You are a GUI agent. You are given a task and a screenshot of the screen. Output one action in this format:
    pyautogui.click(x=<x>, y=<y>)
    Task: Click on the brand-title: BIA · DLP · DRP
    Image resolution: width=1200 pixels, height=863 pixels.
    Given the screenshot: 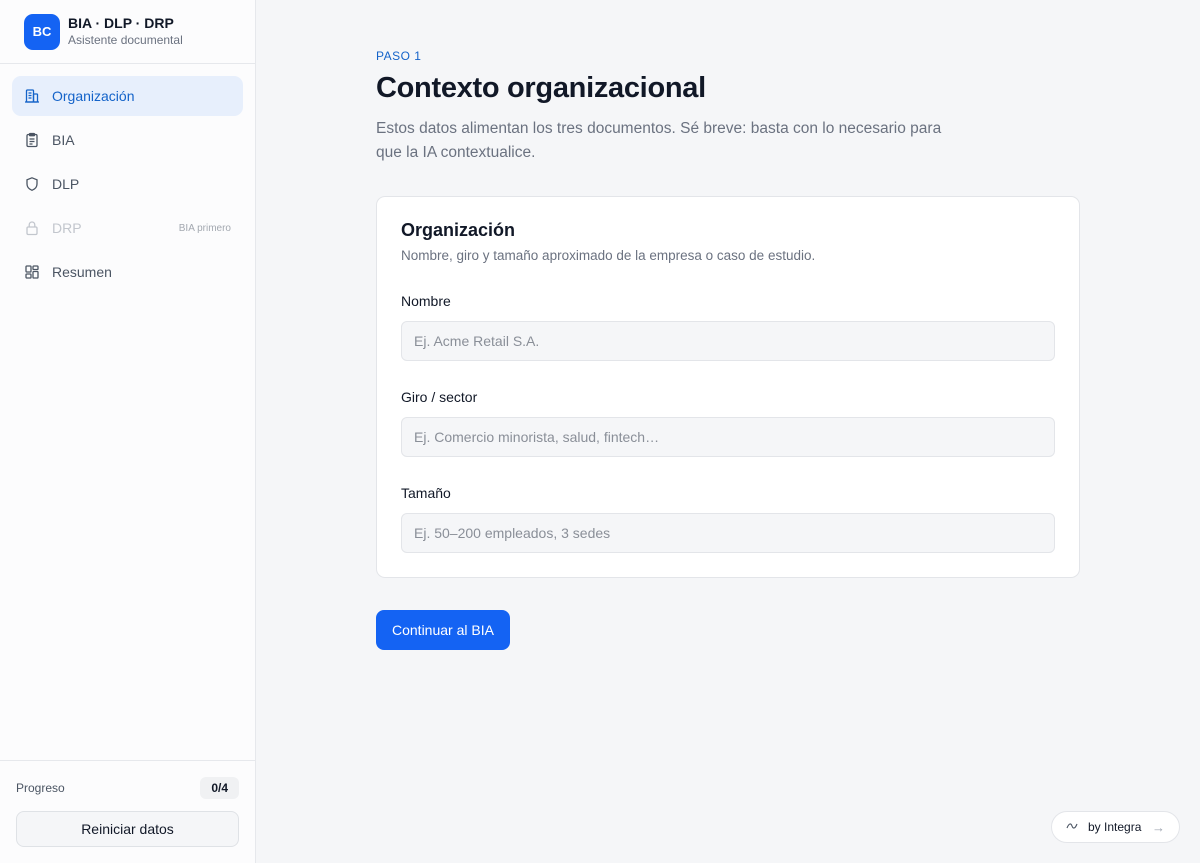 What is the action you would take?
    pyautogui.click(x=121, y=22)
    